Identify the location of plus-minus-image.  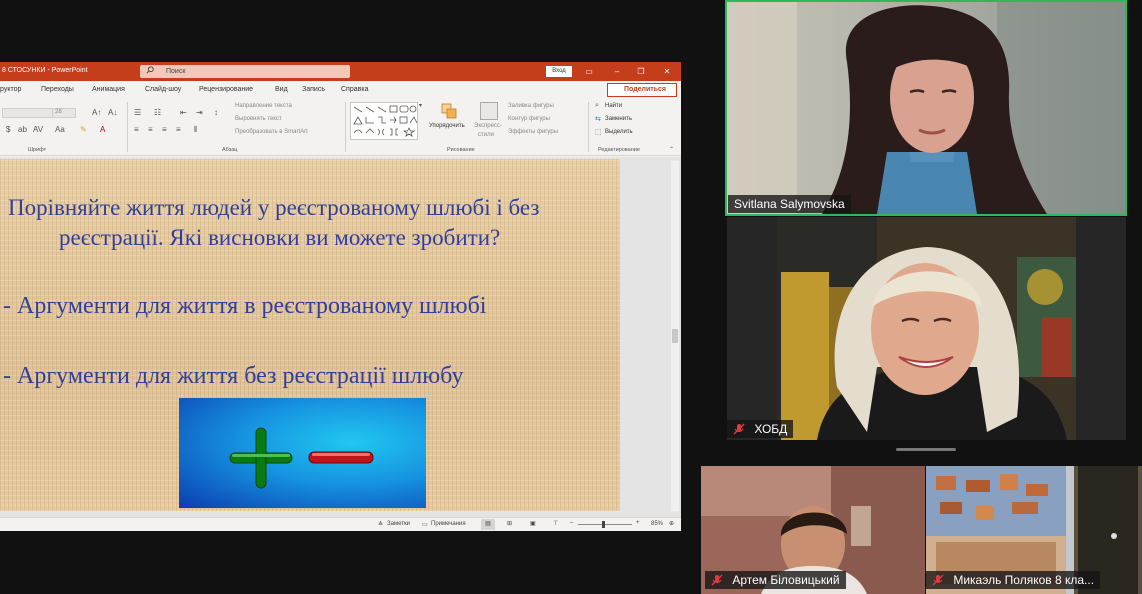
(302, 453).